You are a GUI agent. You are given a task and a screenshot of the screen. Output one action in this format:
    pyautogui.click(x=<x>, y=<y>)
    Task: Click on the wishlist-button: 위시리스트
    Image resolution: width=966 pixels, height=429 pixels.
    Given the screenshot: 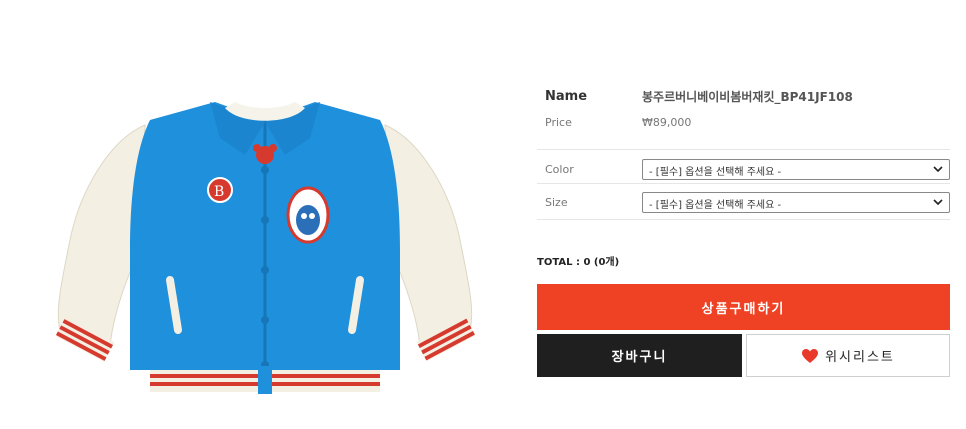 What is the action you would take?
    pyautogui.click(x=848, y=355)
    